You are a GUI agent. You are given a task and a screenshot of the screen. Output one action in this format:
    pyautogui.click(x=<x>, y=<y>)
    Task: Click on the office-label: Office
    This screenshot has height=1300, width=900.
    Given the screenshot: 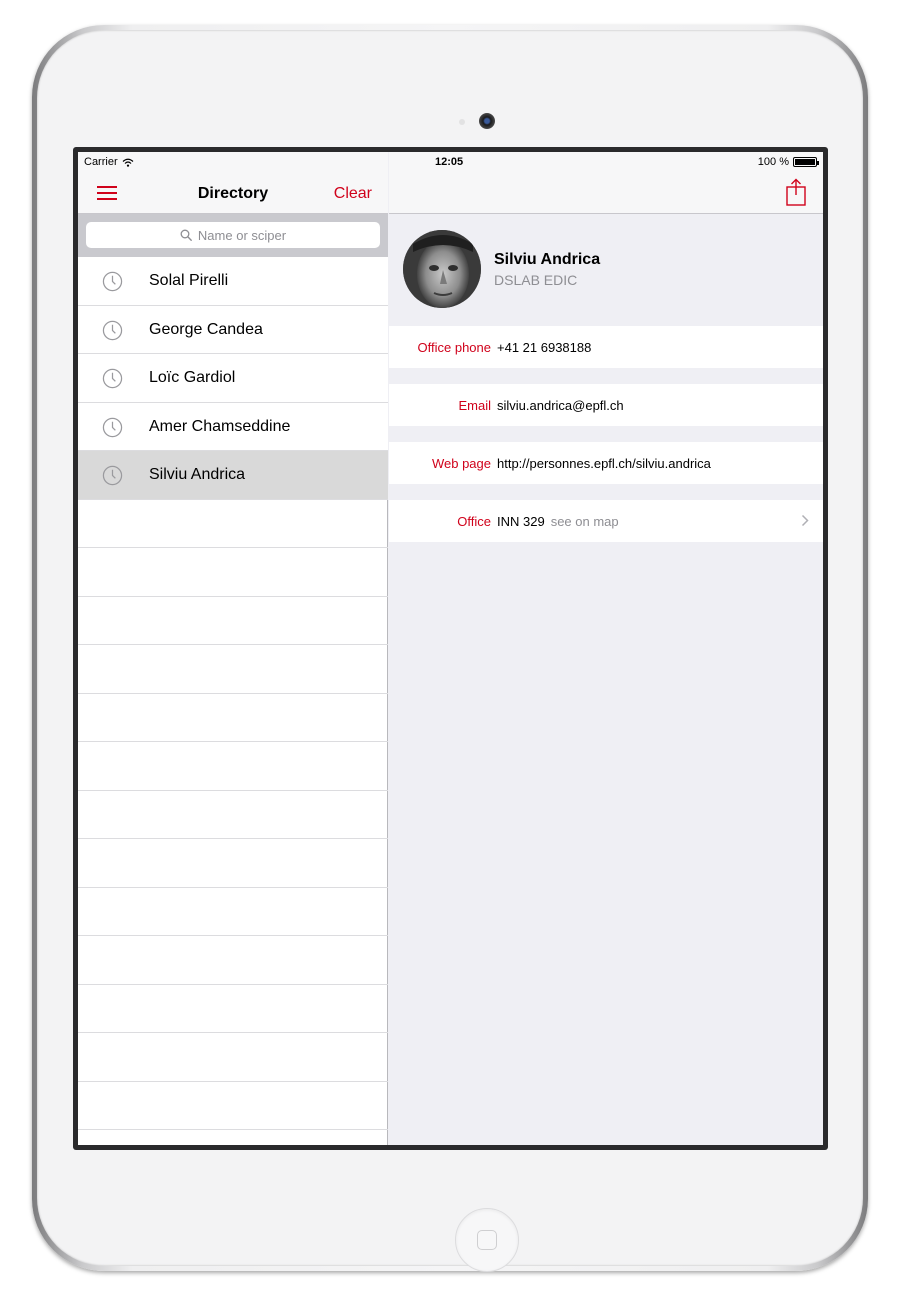 What is the action you would take?
    pyautogui.click(x=474, y=521)
    